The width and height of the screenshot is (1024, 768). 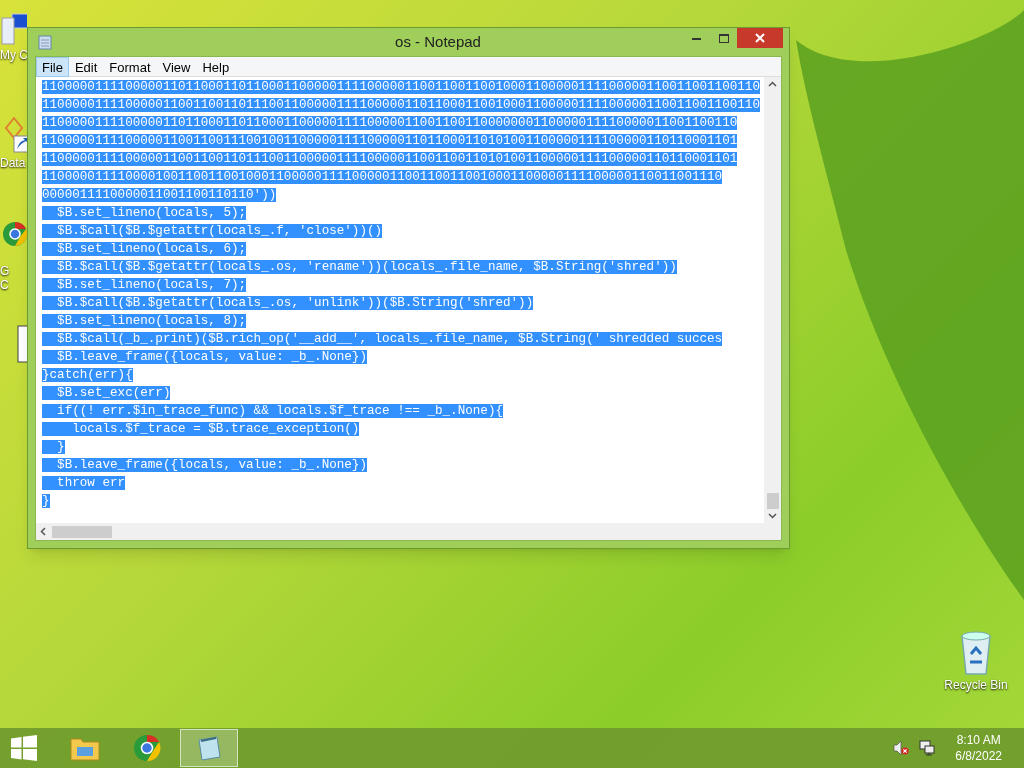 What do you see at coordinates (723, 38) in the screenshot?
I see `maximize-icon` at bounding box center [723, 38].